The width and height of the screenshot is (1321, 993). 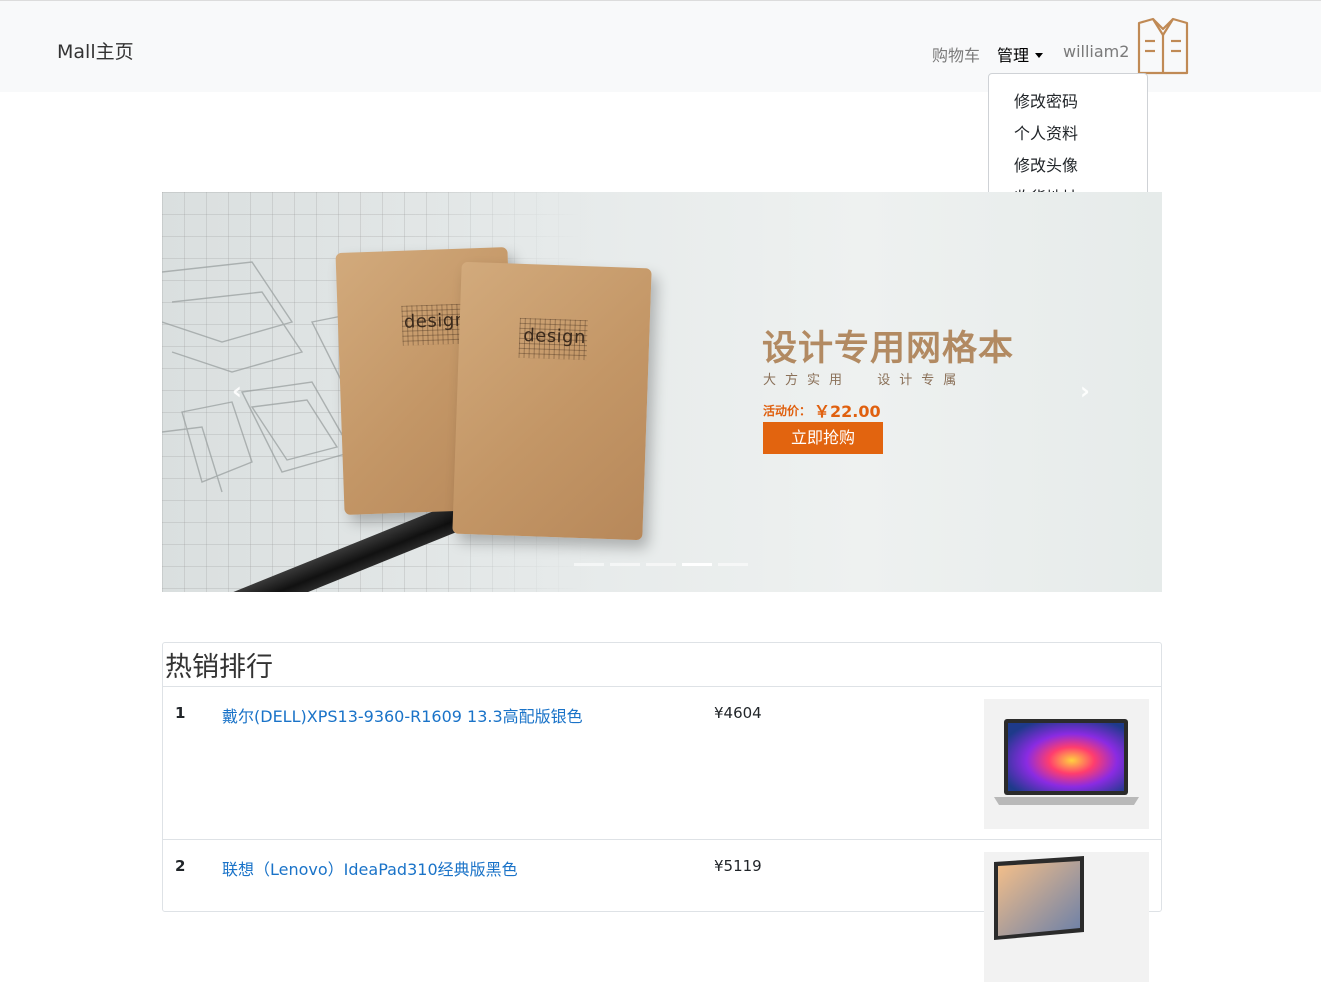 What do you see at coordinates (1046, 132) in the screenshot?
I see `menu-item-profile: 个人资料` at bounding box center [1046, 132].